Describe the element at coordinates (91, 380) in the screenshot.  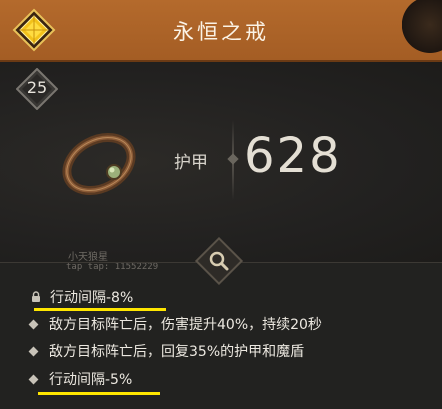
I see `affix-text: 行动间隔-5%` at that location.